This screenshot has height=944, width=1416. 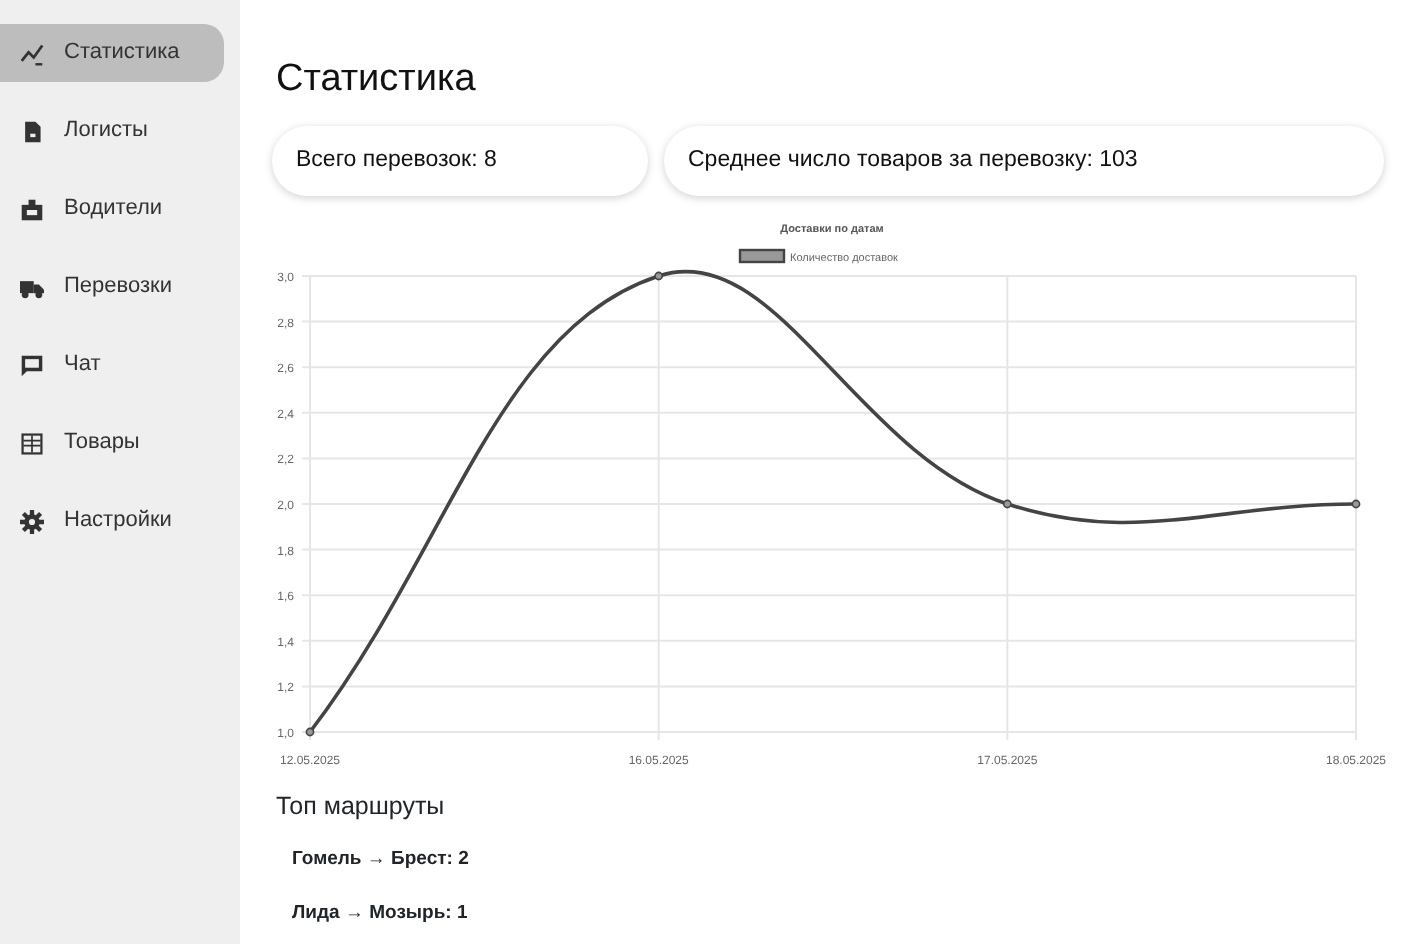 What do you see at coordinates (112, 209) in the screenshot?
I see `sidebar-item: Водители` at bounding box center [112, 209].